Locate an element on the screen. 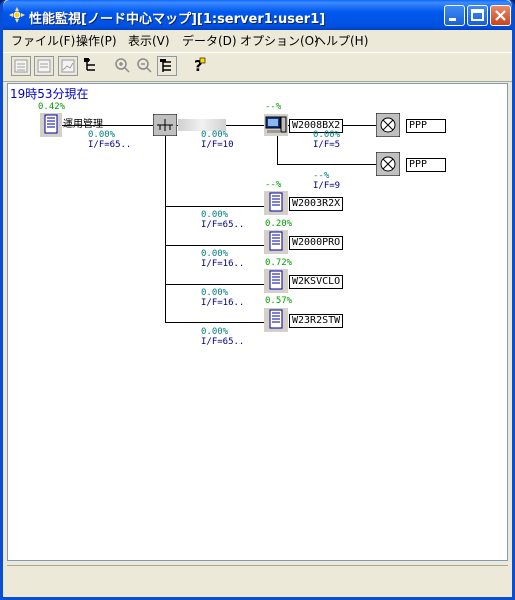  zoom-out-button is located at coordinates (145, 66).